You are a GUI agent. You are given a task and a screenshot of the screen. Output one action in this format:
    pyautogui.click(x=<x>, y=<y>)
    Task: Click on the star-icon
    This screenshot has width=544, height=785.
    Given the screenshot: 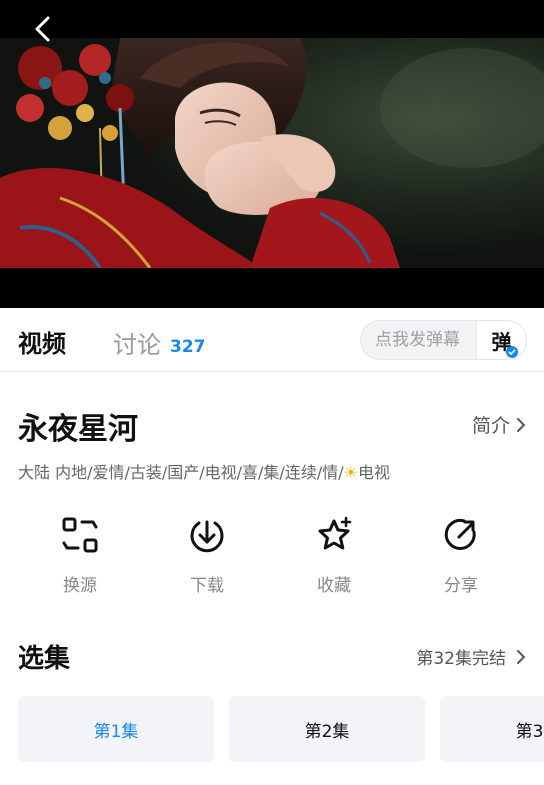 What is the action you would take?
    pyautogui.click(x=335, y=533)
    